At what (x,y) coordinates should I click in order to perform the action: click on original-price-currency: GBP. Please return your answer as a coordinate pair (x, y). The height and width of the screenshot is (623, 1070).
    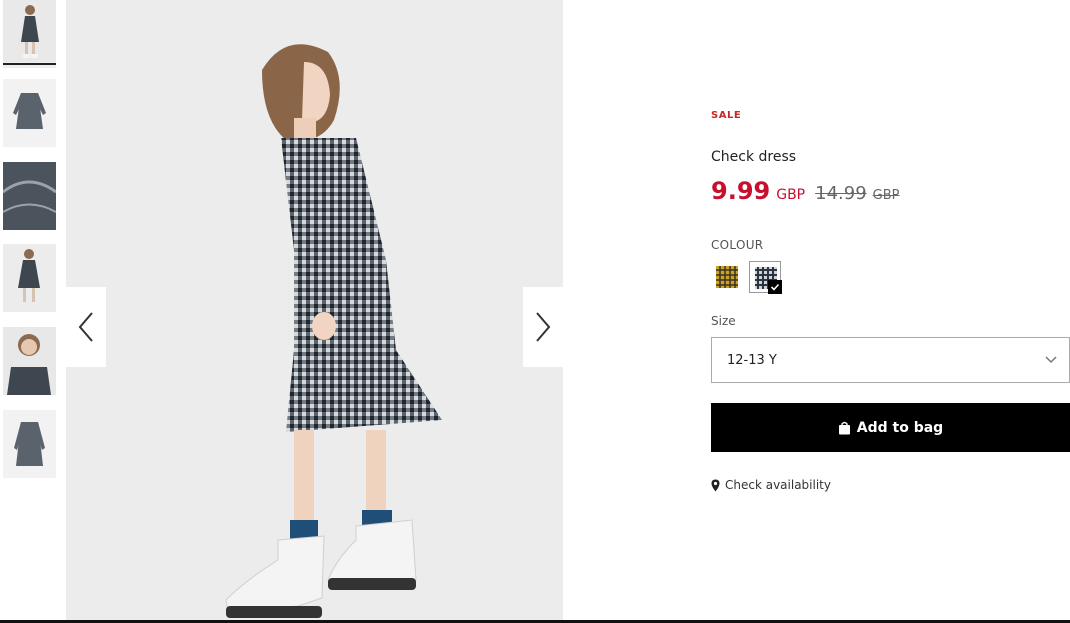
    Looking at the image, I should click on (886, 195).